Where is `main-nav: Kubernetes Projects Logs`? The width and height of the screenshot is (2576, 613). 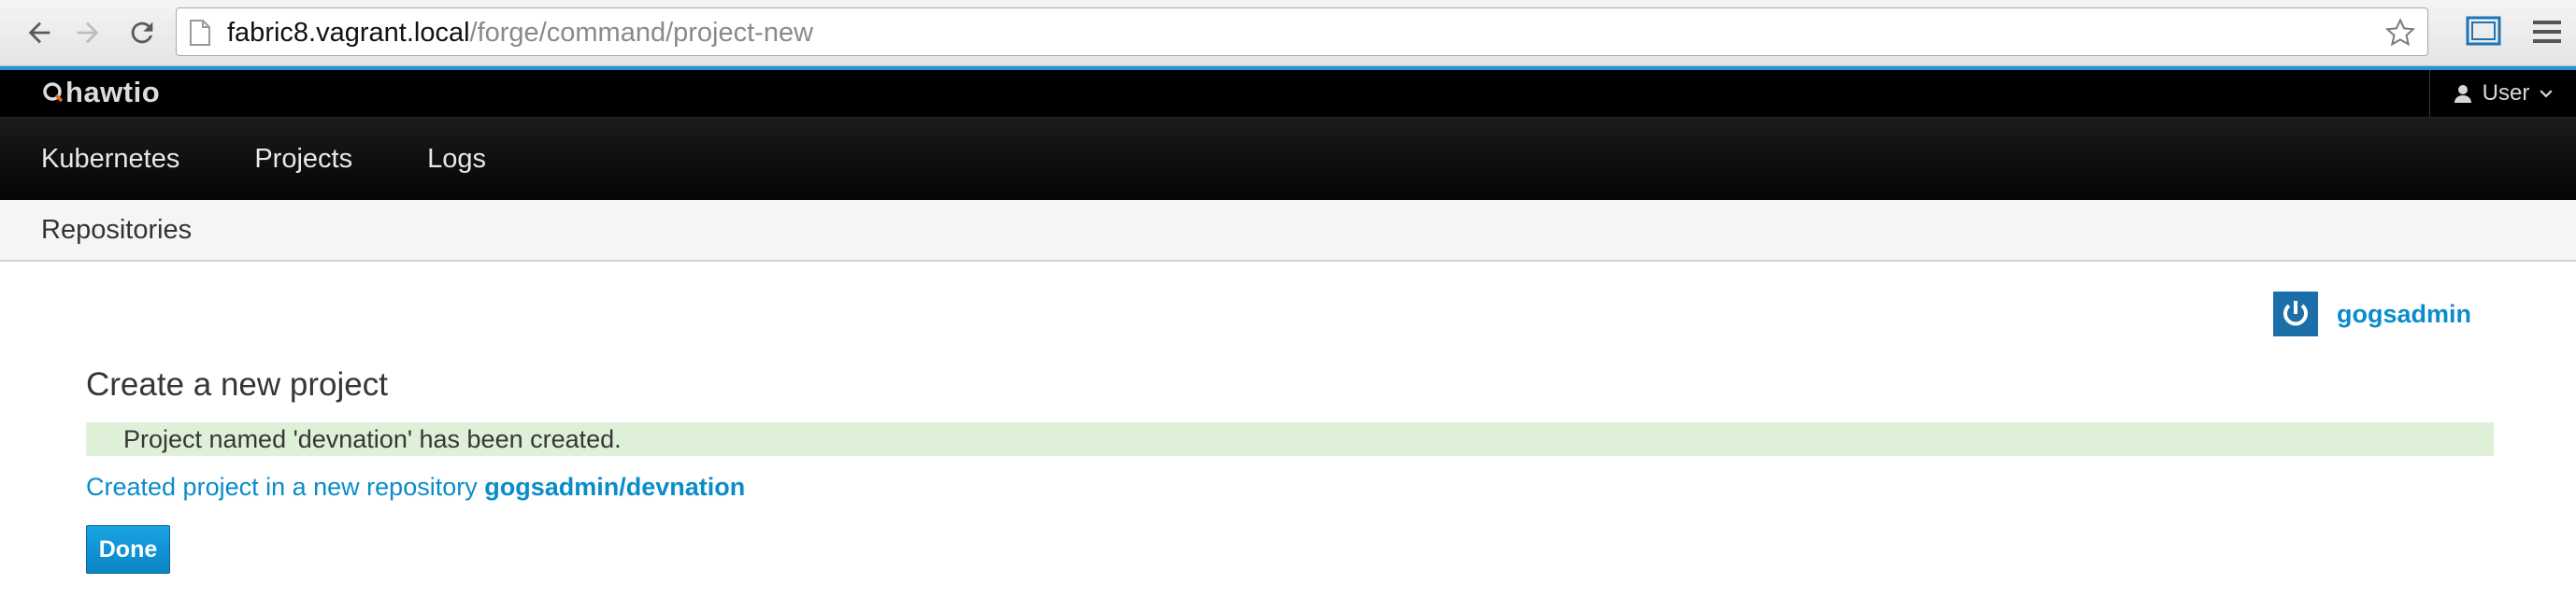 main-nav: Kubernetes Projects Logs is located at coordinates (1288, 159).